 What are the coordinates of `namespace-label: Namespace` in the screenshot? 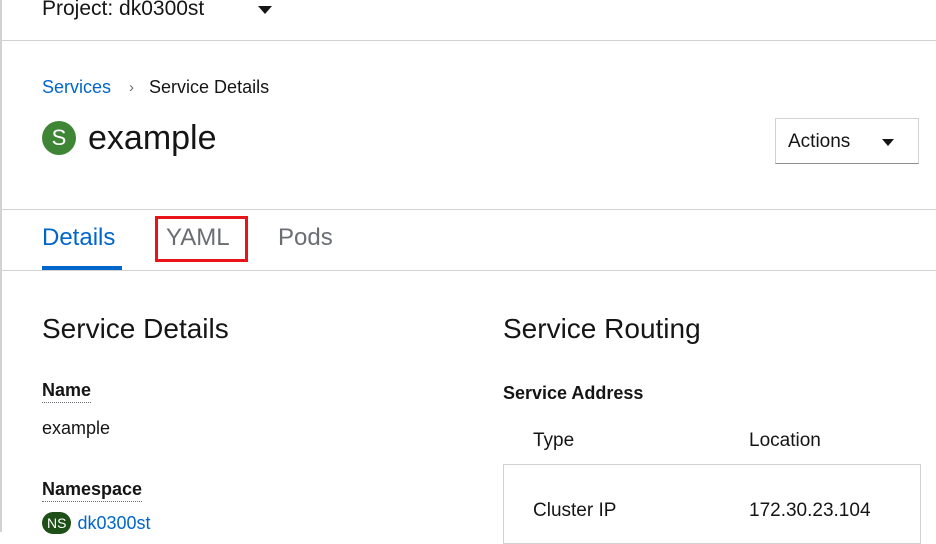 It's located at (92, 490).